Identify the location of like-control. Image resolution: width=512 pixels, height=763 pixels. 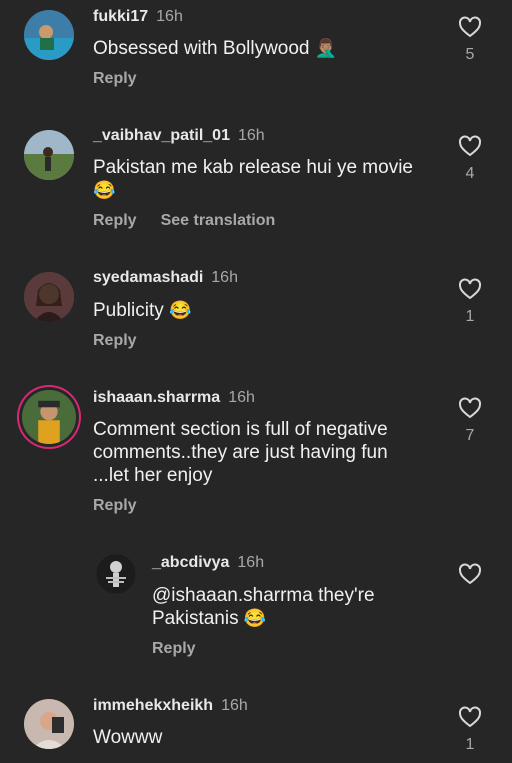
(470, 574).